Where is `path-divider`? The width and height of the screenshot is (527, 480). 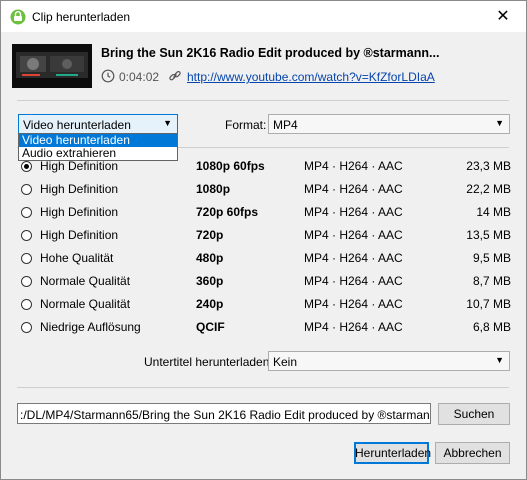
path-divider is located at coordinates (263, 387).